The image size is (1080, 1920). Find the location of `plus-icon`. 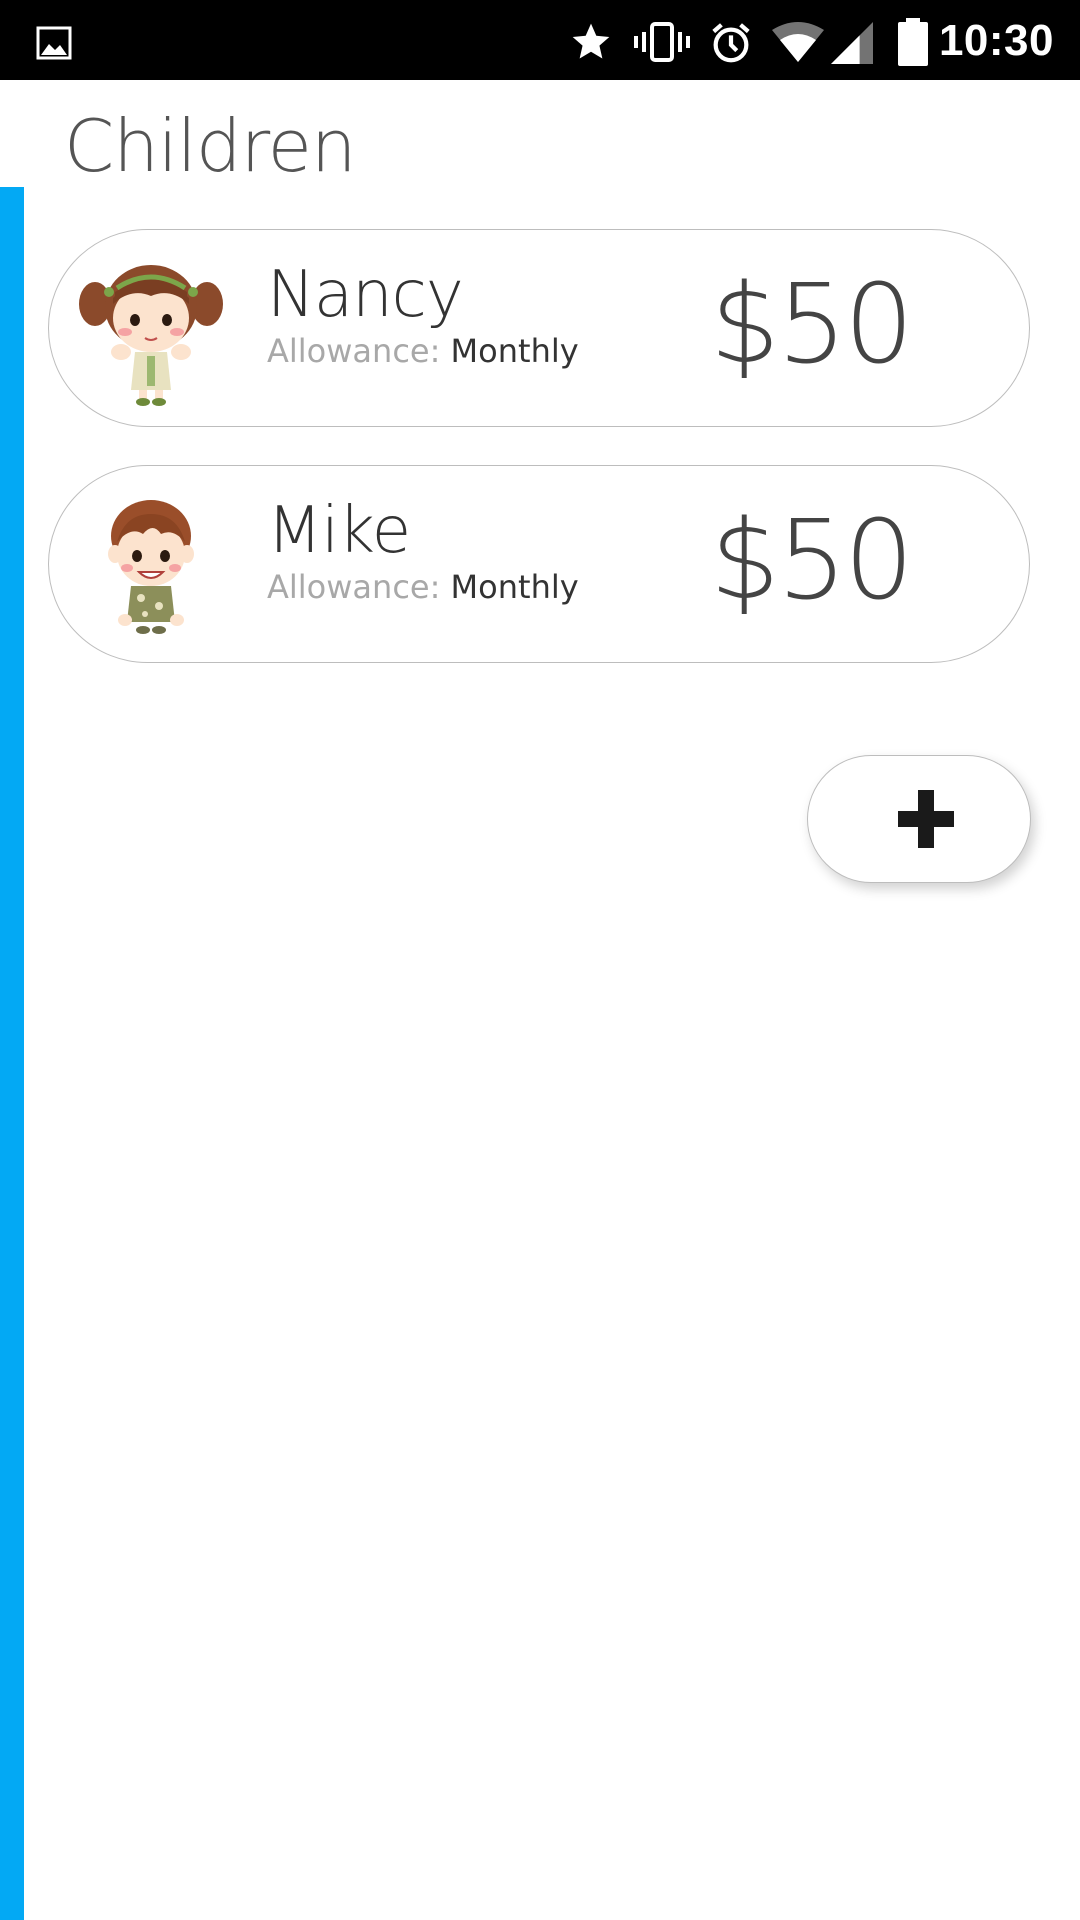

plus-icon is located at coordinates (926, 819).